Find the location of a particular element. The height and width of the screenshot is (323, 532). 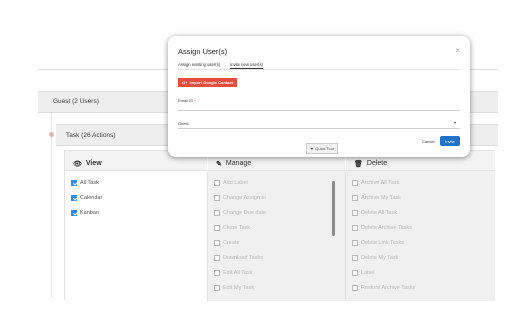

role-select is located at coordinates (319, 128).